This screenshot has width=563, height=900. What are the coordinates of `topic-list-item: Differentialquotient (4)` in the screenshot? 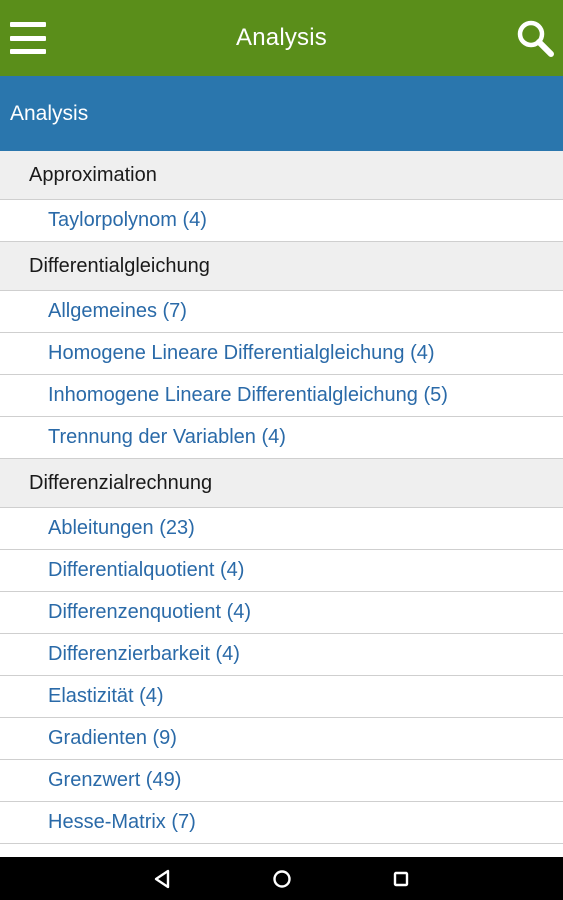 It's located at (281, 571).